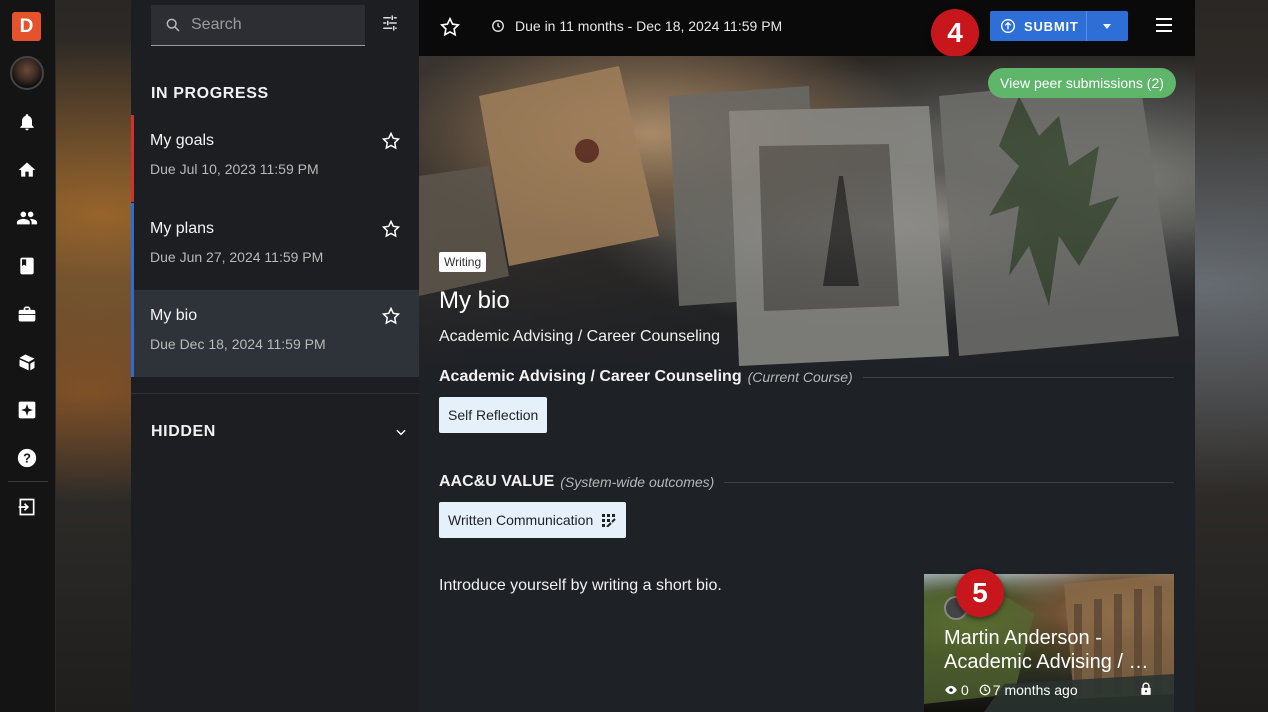 The width and height of the screenshot is (1268, 712). What do you see at coordinates (275, 333) in the screenshot?
I see `list-item-my-bio: My bio Due Dec 18, 2024 11:59 PM` at bounding box center [275, 333].